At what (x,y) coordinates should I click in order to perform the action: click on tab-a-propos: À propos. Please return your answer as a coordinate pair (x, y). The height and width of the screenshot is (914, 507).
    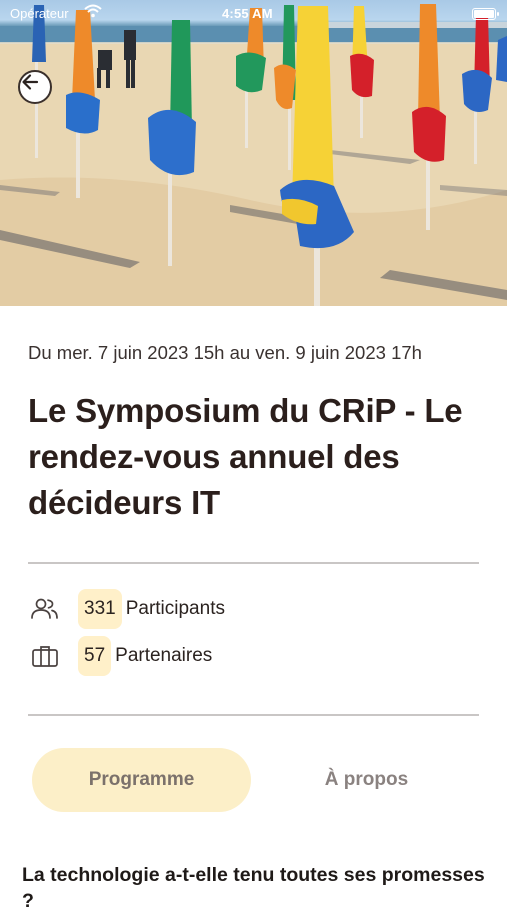
    Looking at the image, I should click on (366, 780).